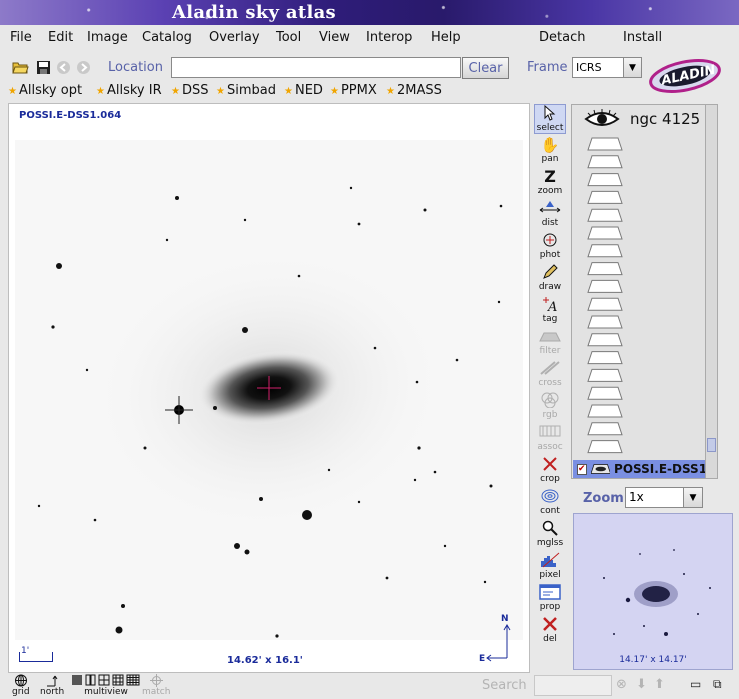 The image size is (739, 699). Describe the element at coordinates (167, 37) in the screenshot. I see `menu-catalog: Catalog` at that location.